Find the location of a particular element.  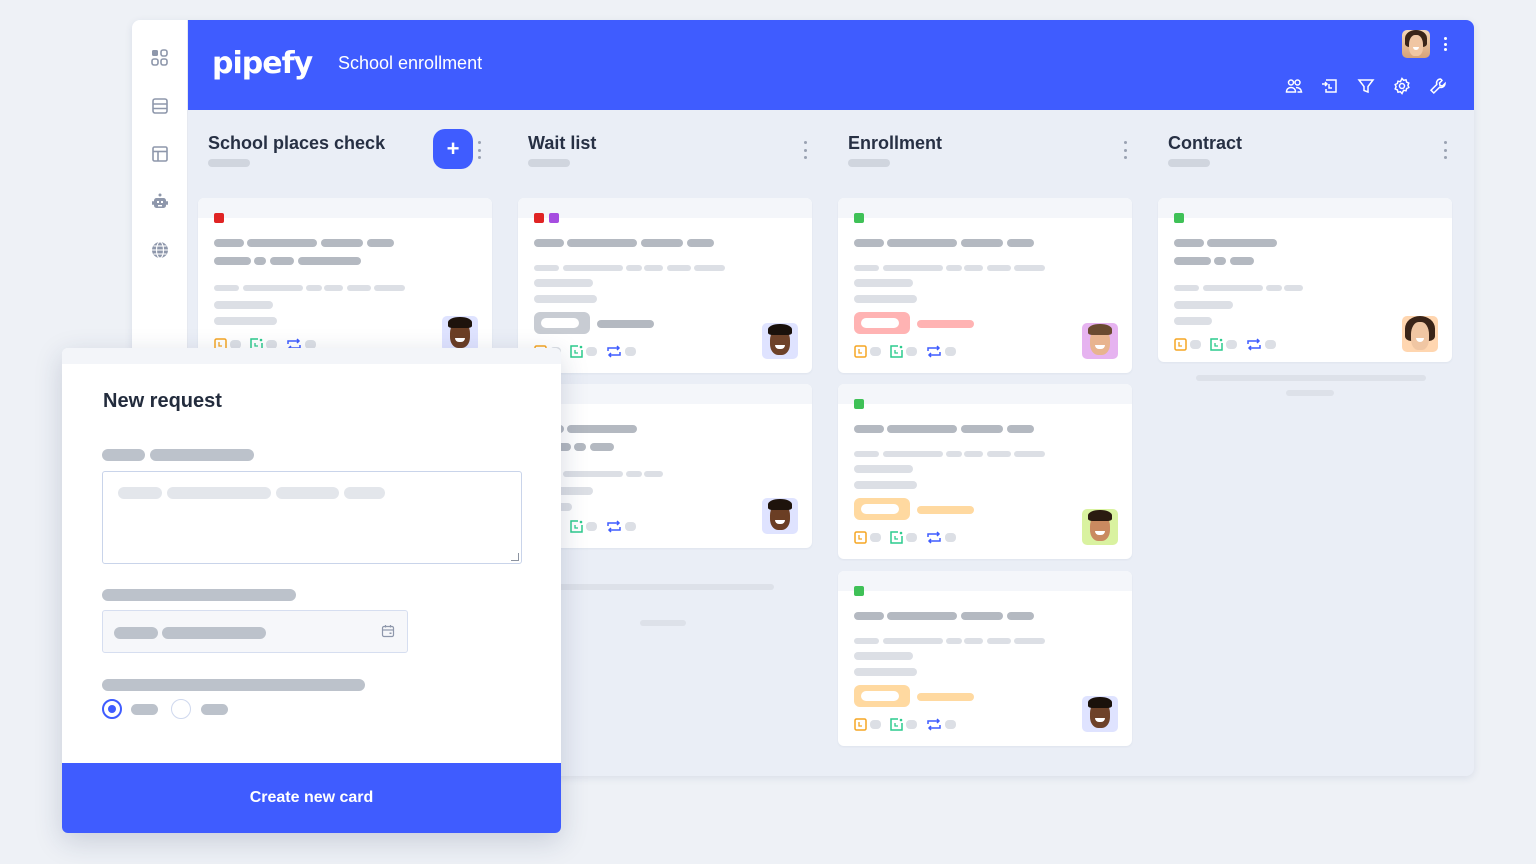

label-purple is located at coordinates (554, 218).